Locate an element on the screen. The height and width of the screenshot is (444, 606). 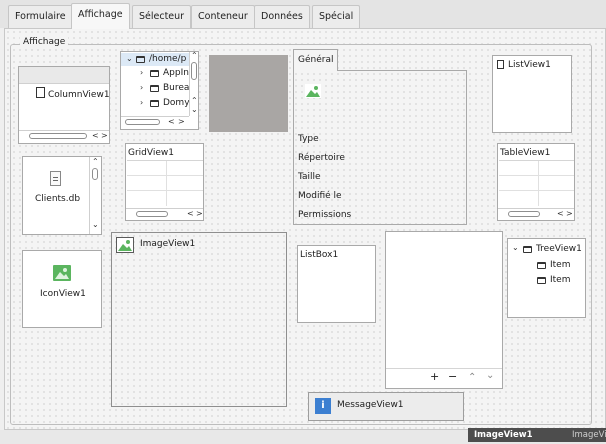
message-view: i MessageView1 is located at coordinates (386, 406).